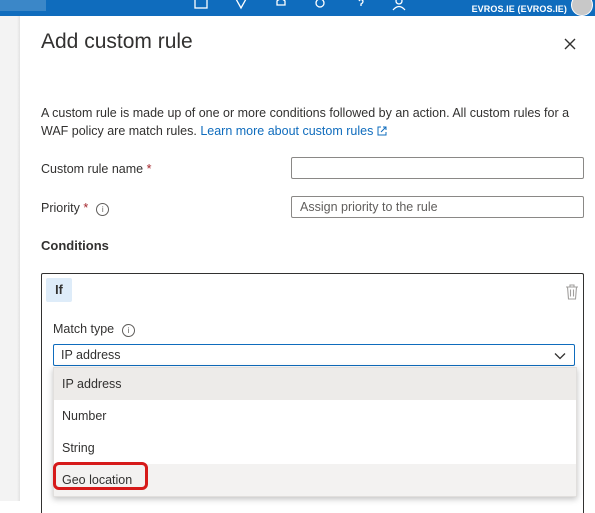 The image size is (595, 513). What do you see at coordinates (399, 5) in the screenshot?
I see `person-icon` at bounding box center [399, 5].